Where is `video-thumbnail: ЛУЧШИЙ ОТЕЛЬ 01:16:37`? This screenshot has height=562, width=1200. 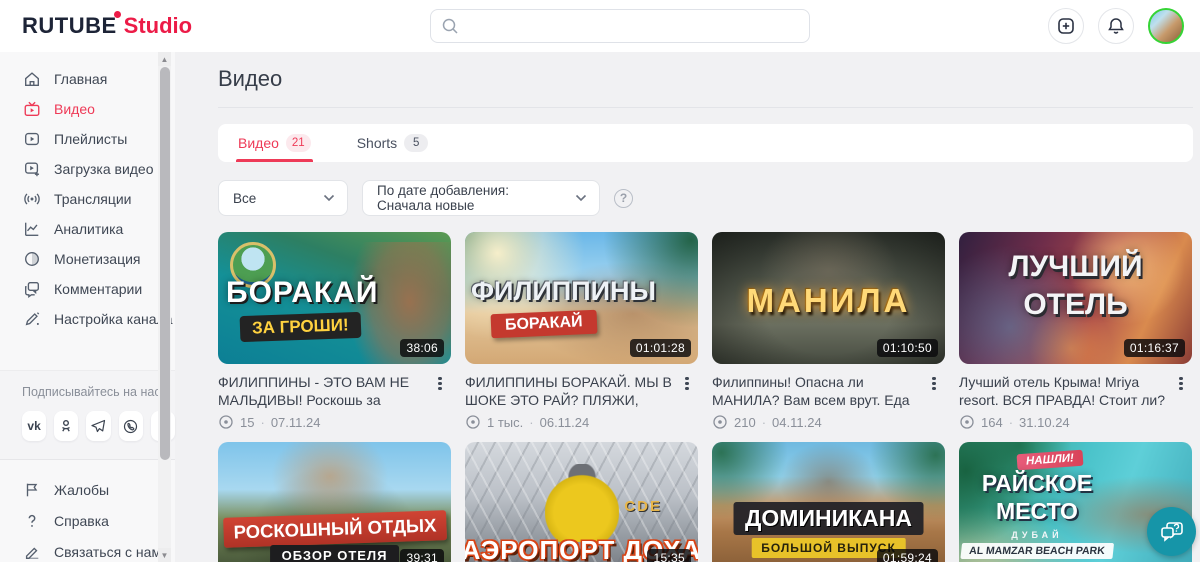
video-thumbnail: ЛУЧШИЙ ОТЕЛЬ 01:16:37 is located at coordinates (1075, 298).